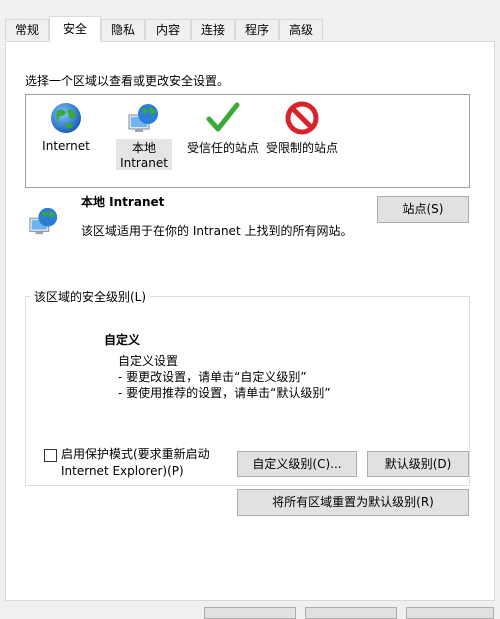 This screenshot has height=619, width=500. Describe the element at coordinates (144, 135) in the screenshot. I see `zone-local-intranet: 本地 Intranet` at that location.